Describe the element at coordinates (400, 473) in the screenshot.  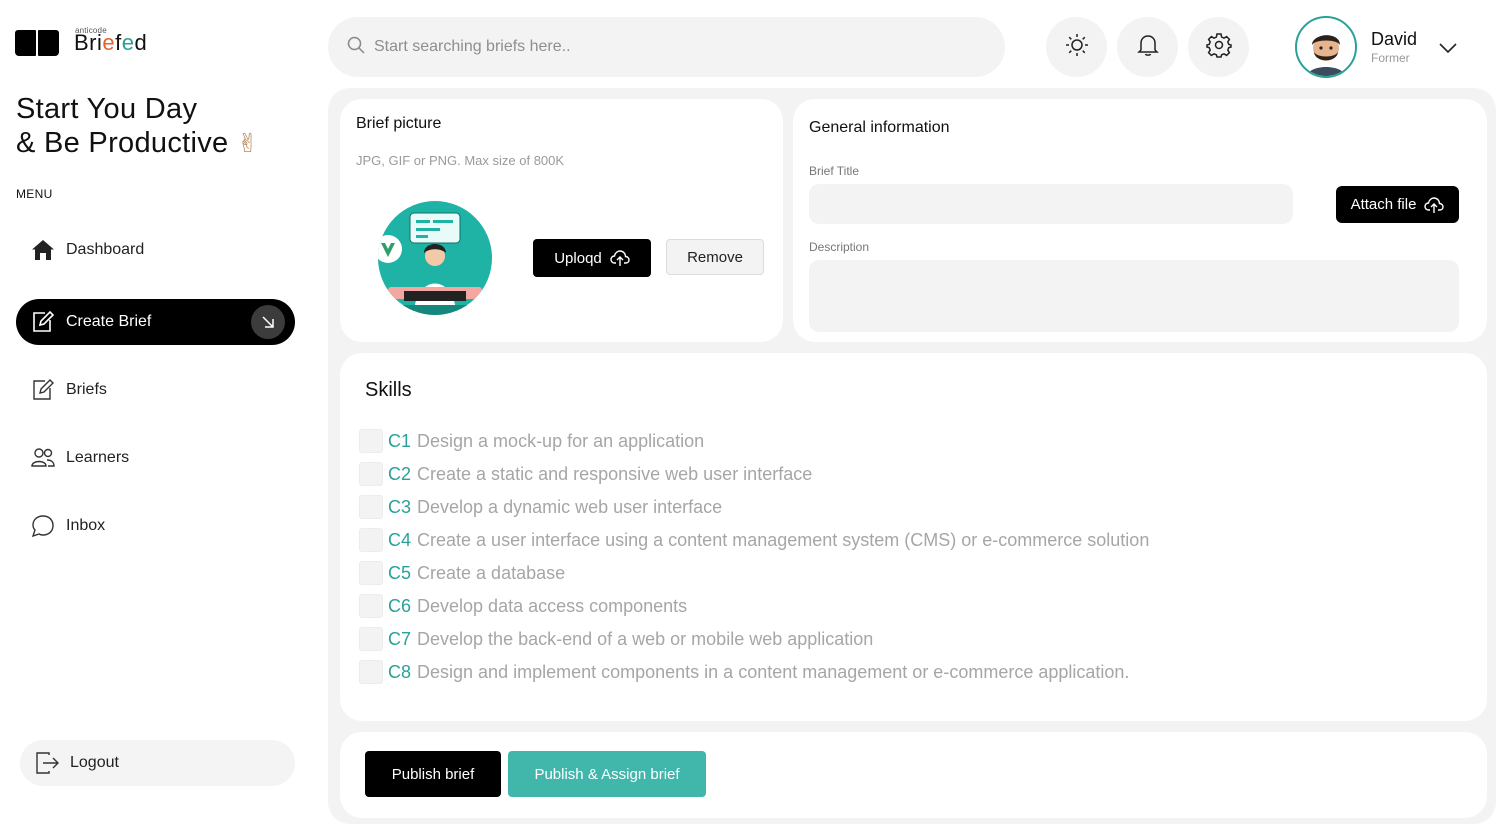
I see `skill-code: C2` at that location.